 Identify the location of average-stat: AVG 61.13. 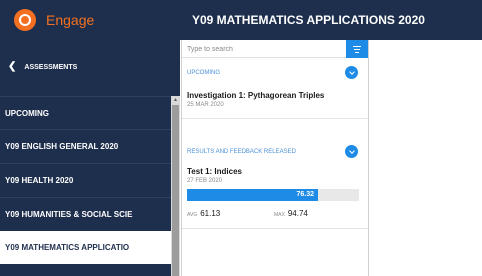
(203, 213).